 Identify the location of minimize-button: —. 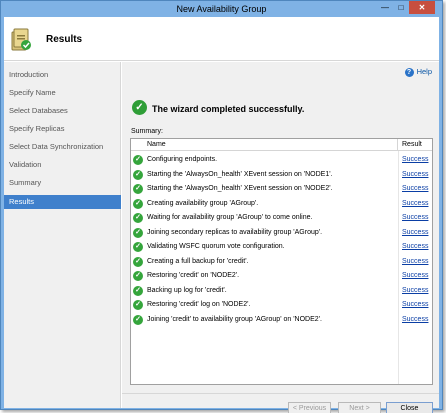
(385, 7).